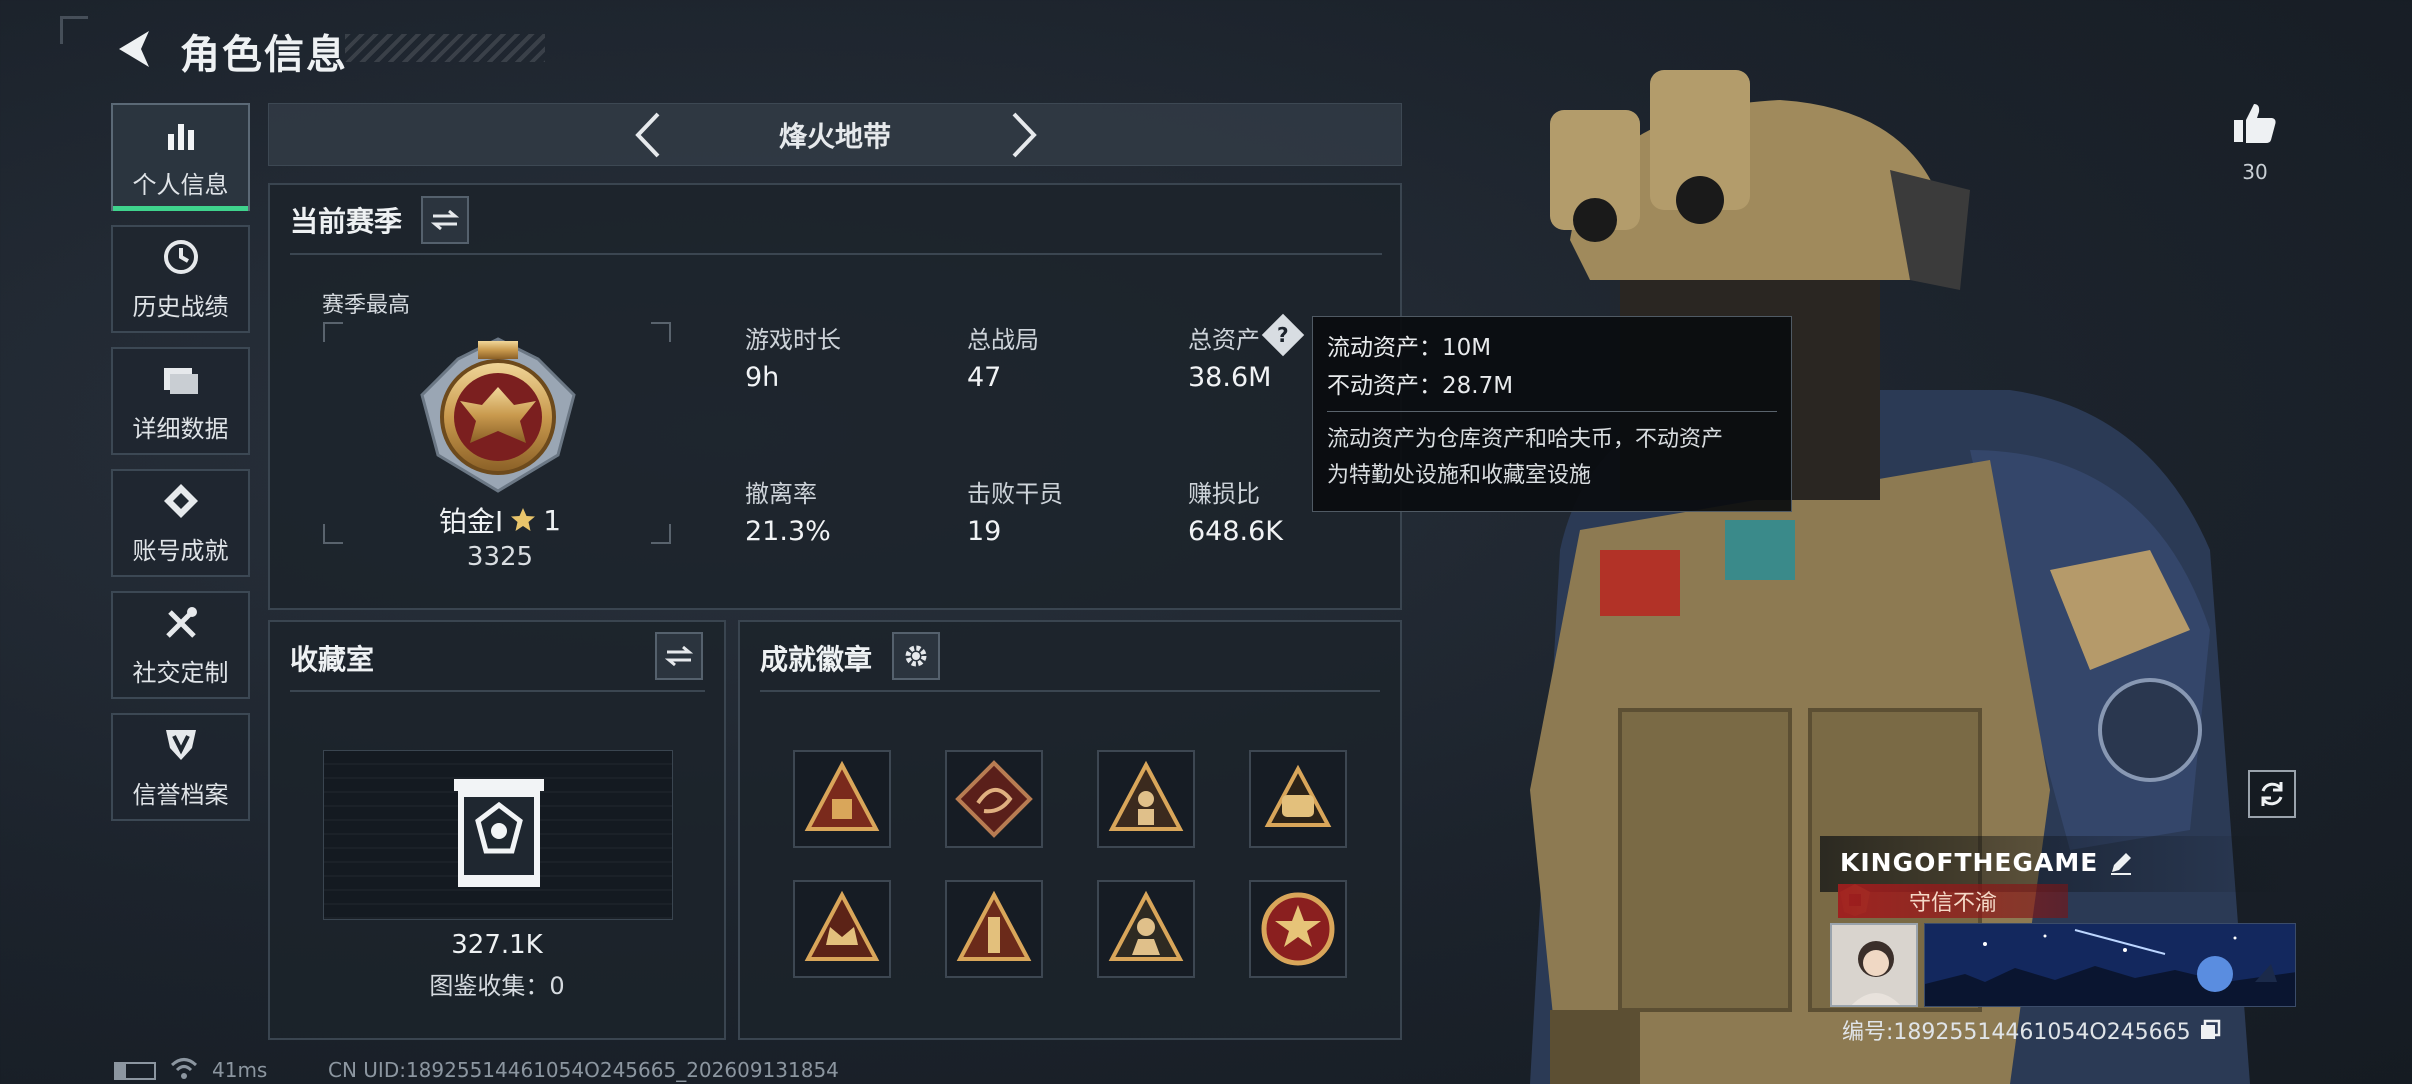  I want to click on stat-profit-ratio-value: 648.6K, so click(1236, 531).